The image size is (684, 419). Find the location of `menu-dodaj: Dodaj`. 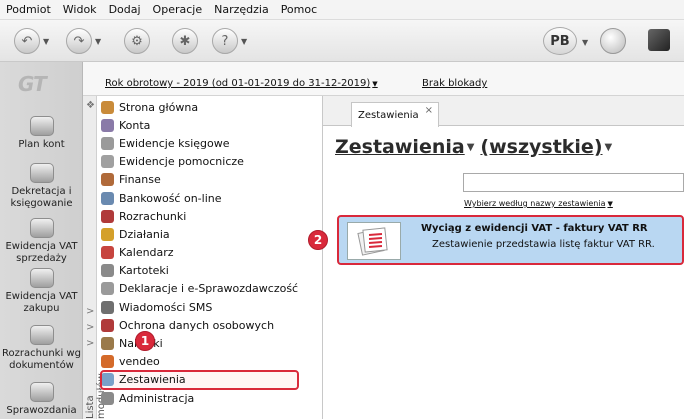

menu-dodaj: Dodaj is located at coordinates (125, 9).